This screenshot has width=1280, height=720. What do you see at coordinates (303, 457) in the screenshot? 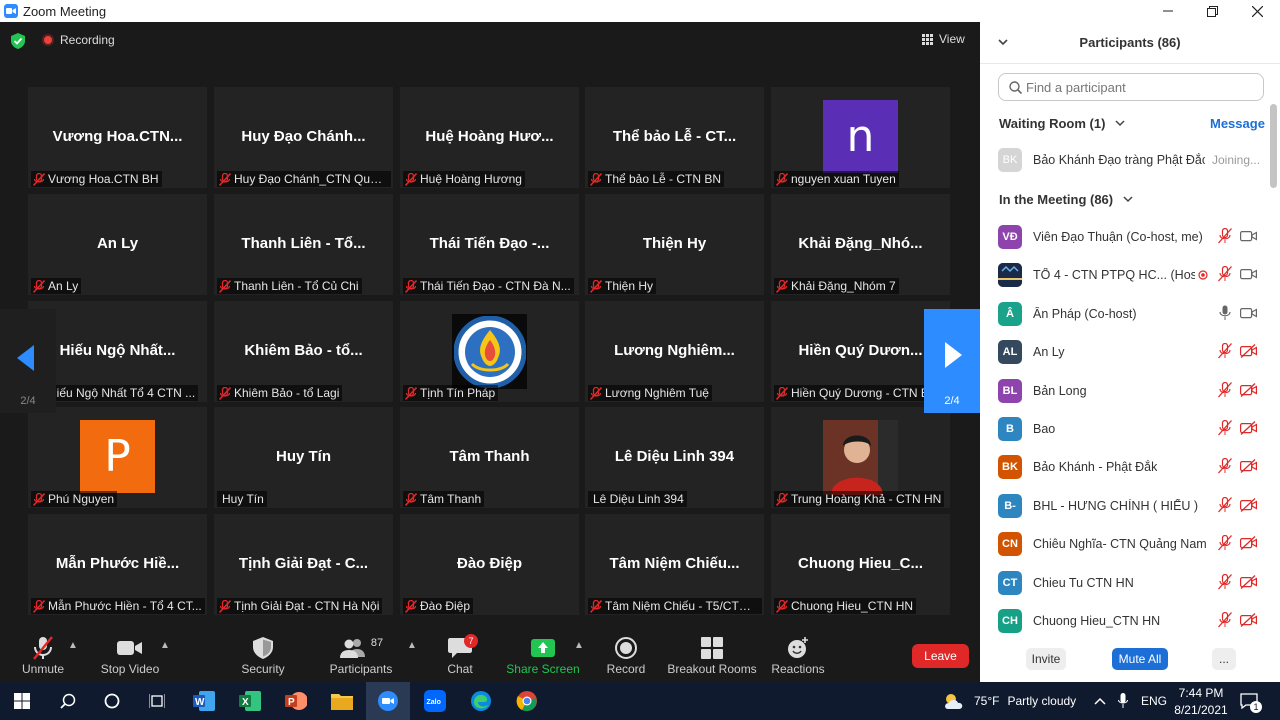
I see `video-tile: Huy Tín Huy Tín` at bounding box center [303, 457].